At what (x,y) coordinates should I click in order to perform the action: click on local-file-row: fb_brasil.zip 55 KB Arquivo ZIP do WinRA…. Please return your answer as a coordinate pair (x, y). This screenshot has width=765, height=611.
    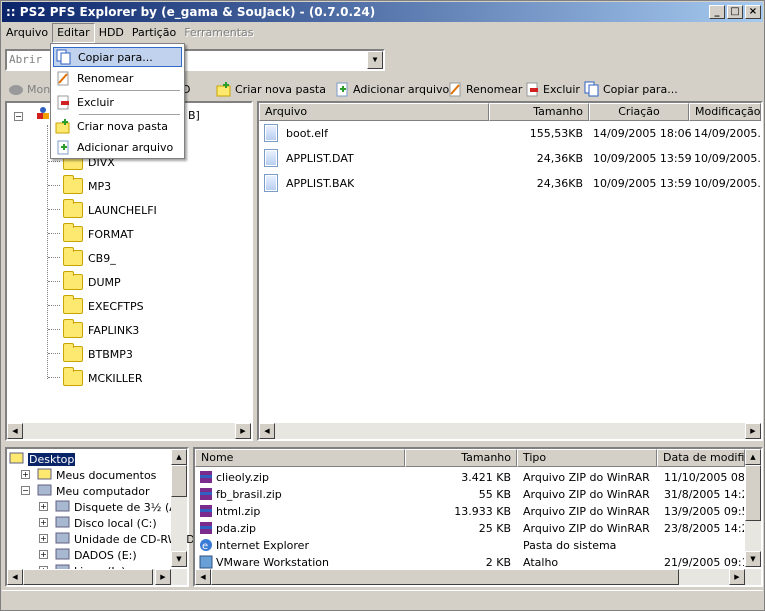
    Looking at the image, I should click on (469, 494).